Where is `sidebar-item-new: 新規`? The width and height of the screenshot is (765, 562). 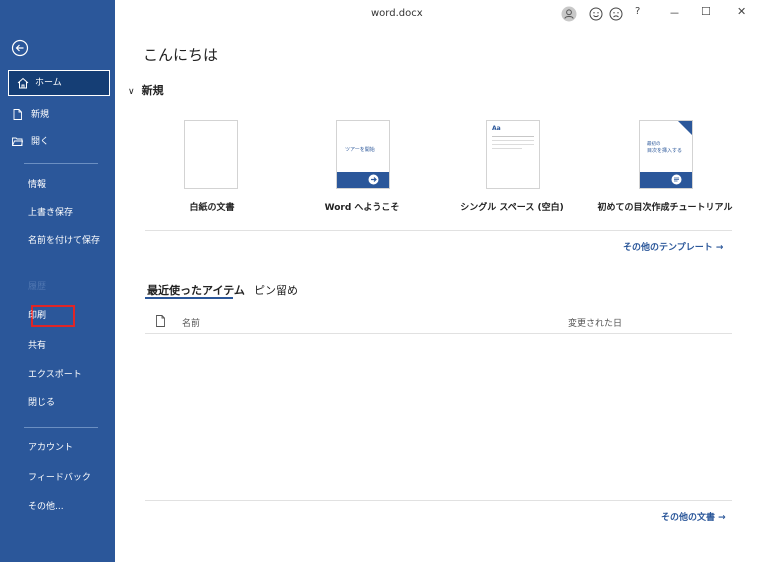
sidebar-item-new: 新規 is located at coordinates (30, 115).